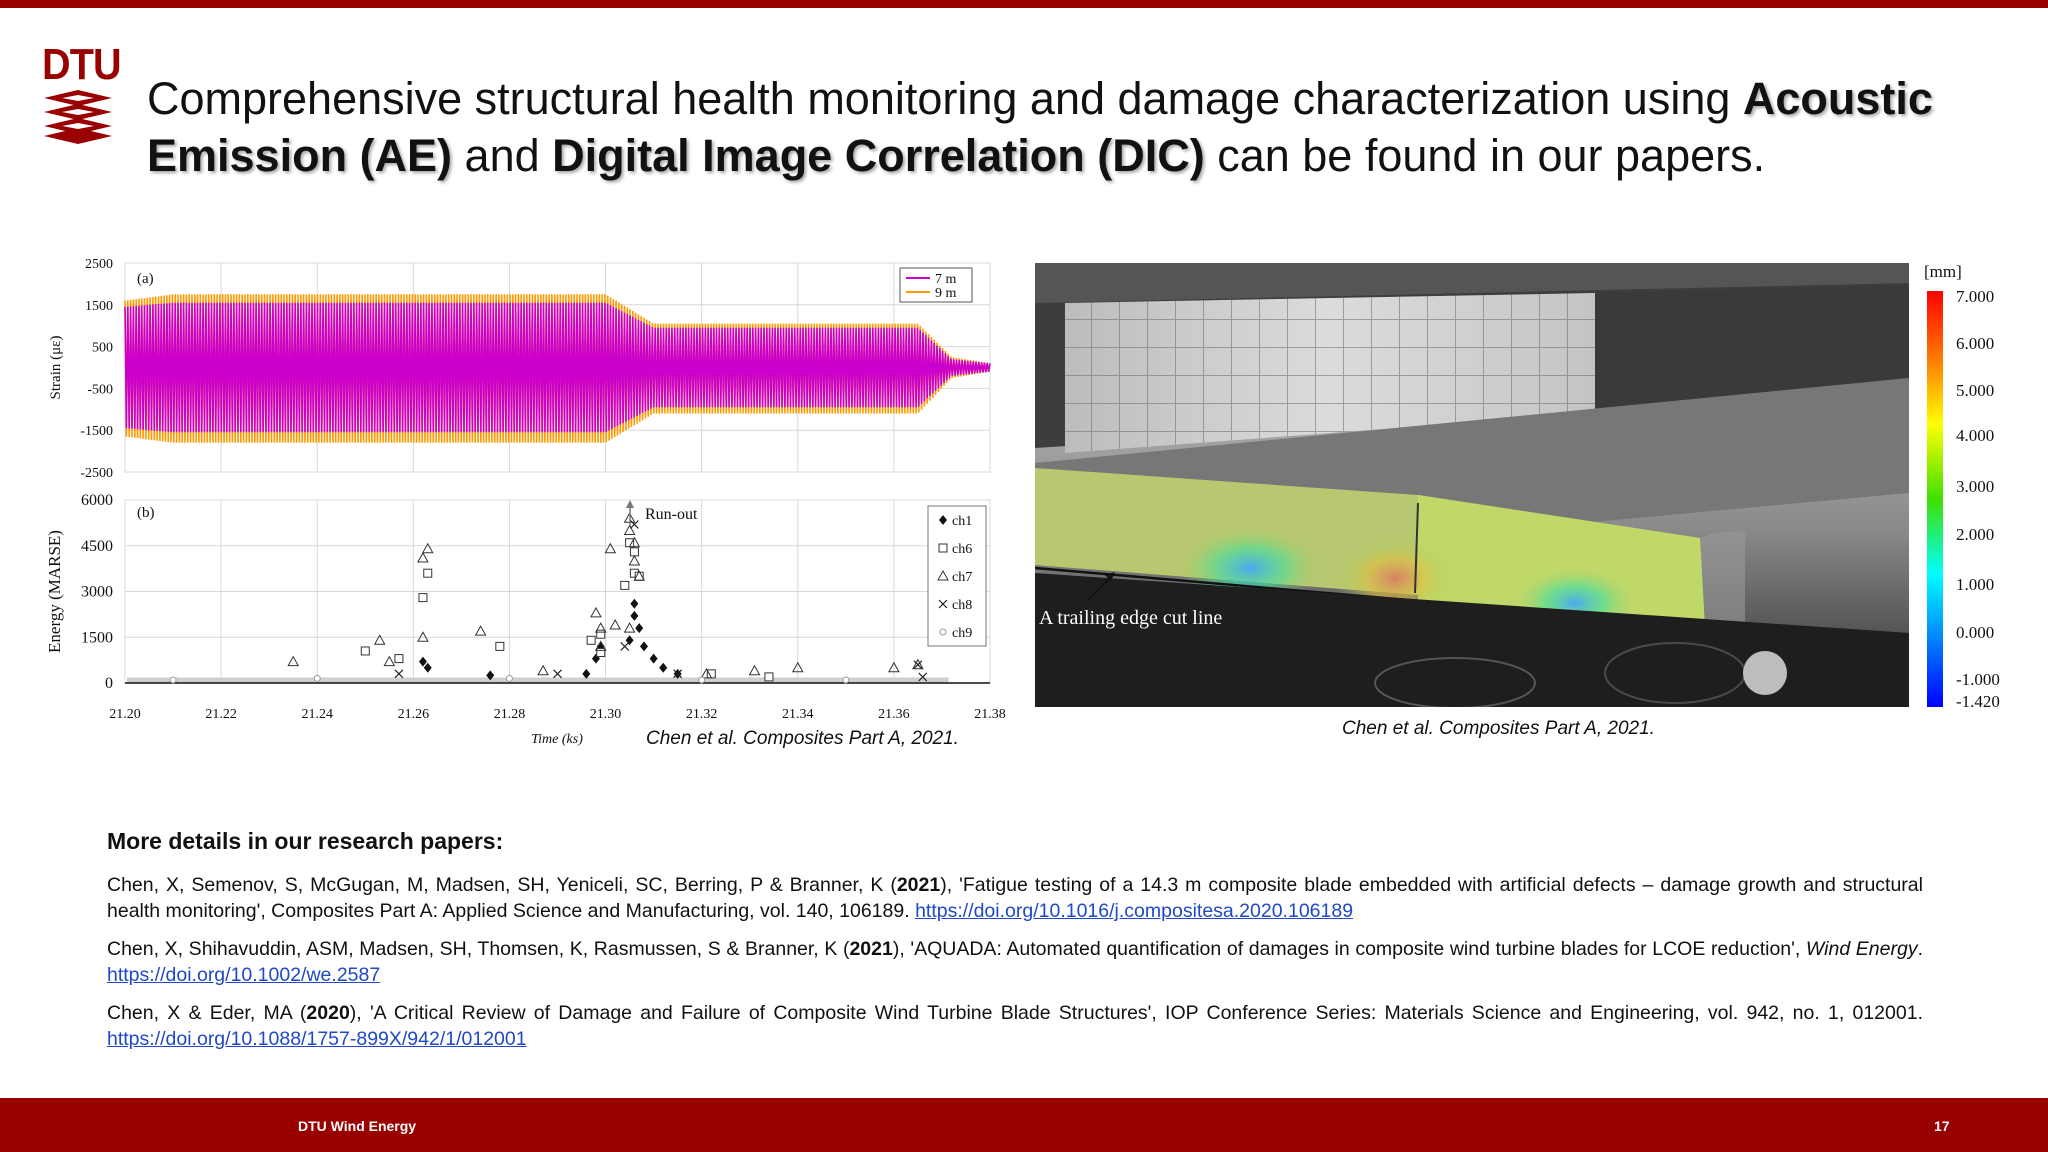 The height and width of the screenshot is (1152, 2048). What do you see at coordinates (962, 549) in the screenshot?
I see `legend-label-ch6: ch6` at bounding box center [962, 549].